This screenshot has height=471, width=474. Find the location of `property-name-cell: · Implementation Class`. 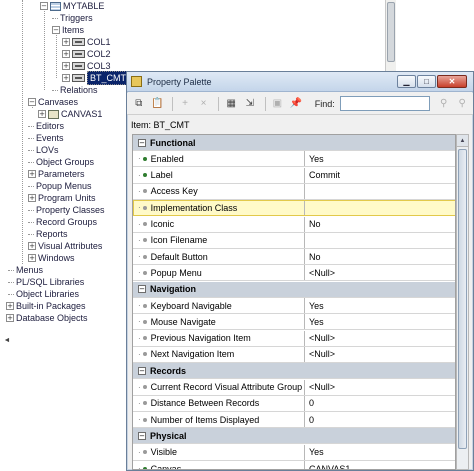

property-name-cell: · Implementation Class is located at coordinates (219, 208).